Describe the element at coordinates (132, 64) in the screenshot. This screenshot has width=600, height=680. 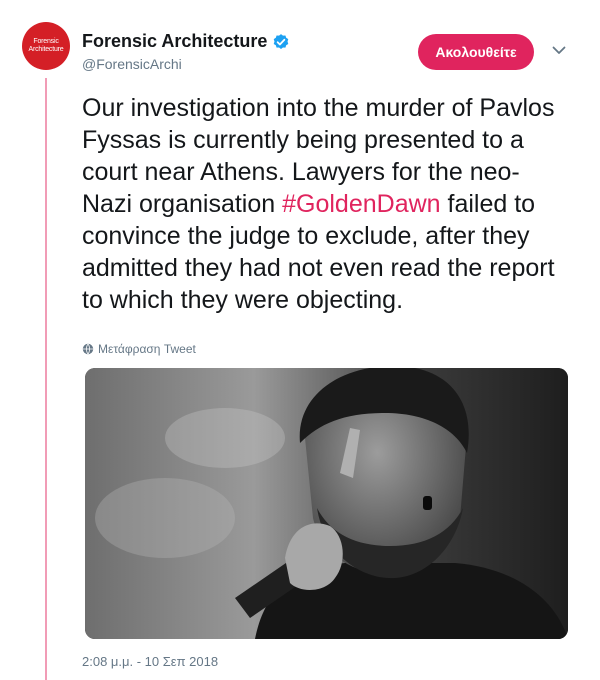
I see `account-handle: @ForensicArchi` at that location.